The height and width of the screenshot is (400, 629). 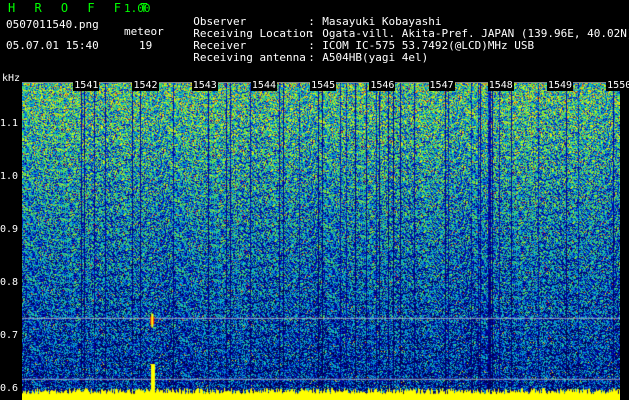 What do you see at coordinates (9, 389) in the screenshot?
I see `y-tick-label: 0.6` at bounding box center [9, 389].